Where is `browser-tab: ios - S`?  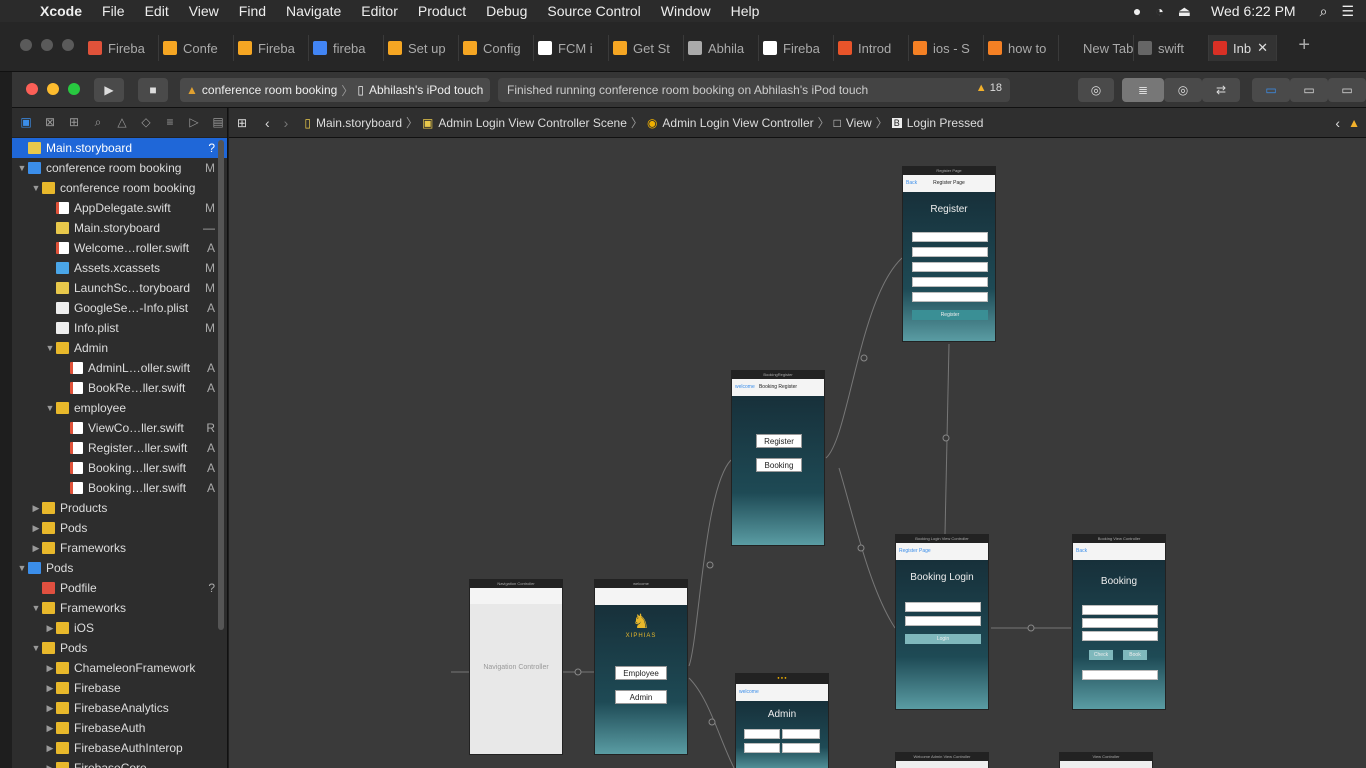 browser-tab: ios - S is located at coordinates (946, 48).